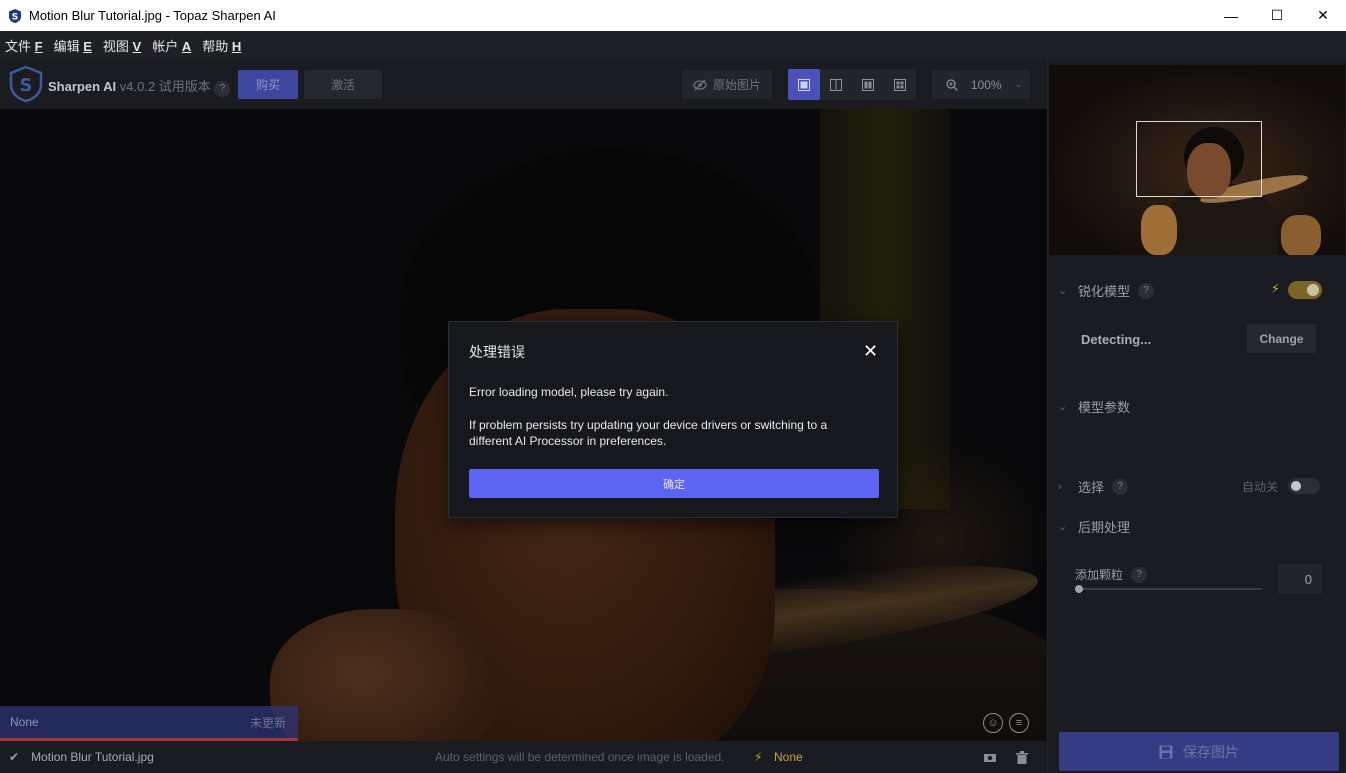 This screenshot has width=1346, height=773. What do you see at coordinates (1231, 15) in the screenshot?
I see `minimize-button: —` at bounding box center [1231, 15].